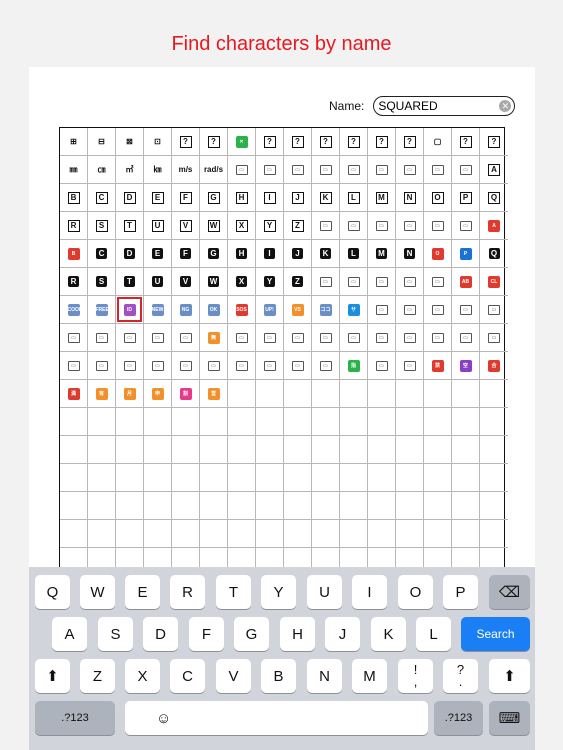 The height and width of the screenshot is (750, 563). Describe the element at coordinates (242, 142) in the screenshot. I see `grid-cell: ✕` at that location.